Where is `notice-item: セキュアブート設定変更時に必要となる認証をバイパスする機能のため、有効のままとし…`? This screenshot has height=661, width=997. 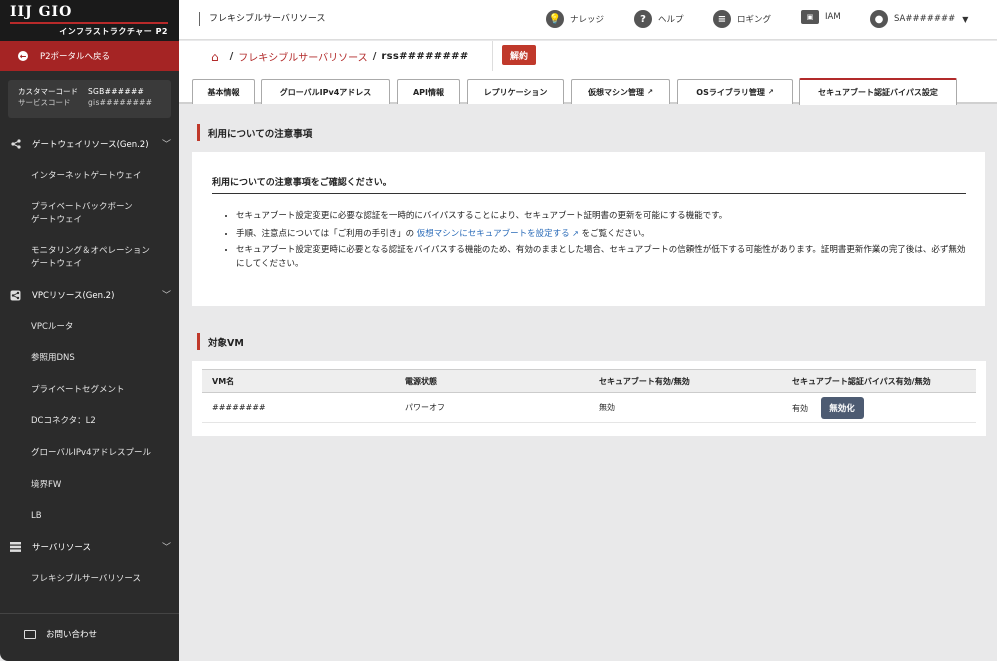
notice-item: セキュアブート設定変更時に必要となる認証をバイパスする機能のため、有効のままとし… is located at coordinates (601, 257).